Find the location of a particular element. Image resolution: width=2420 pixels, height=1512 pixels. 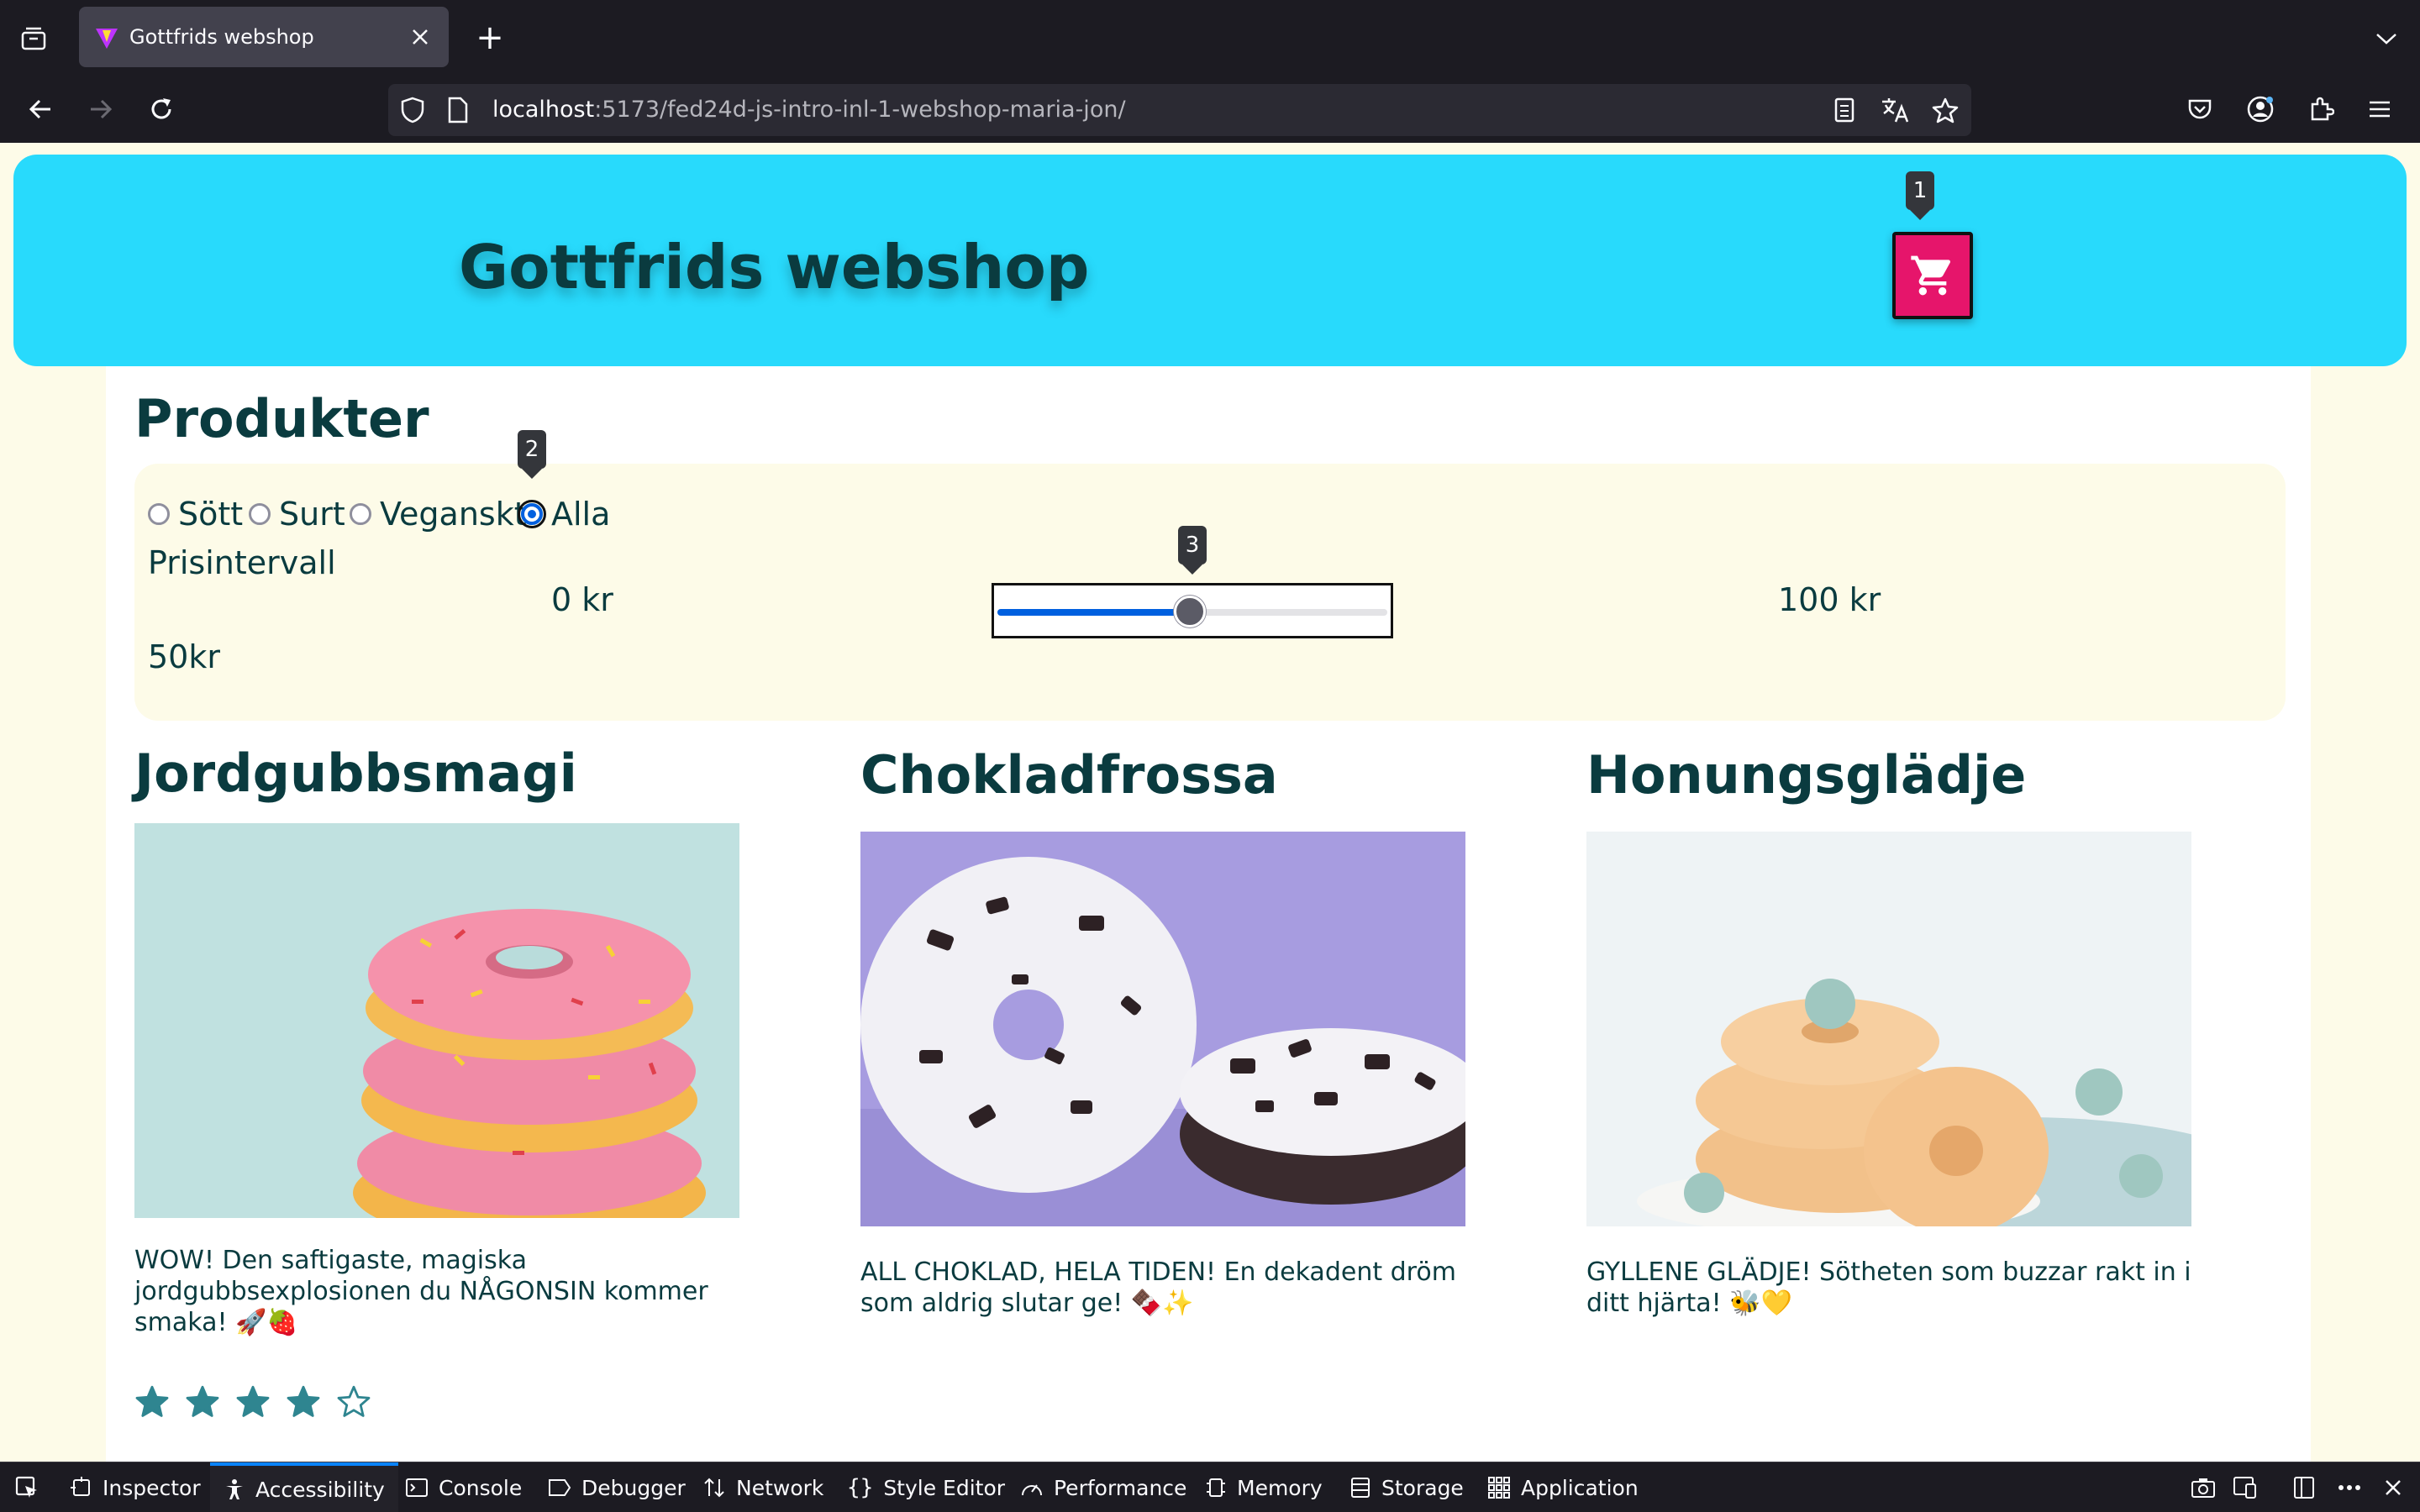

filter-option-alla: Alla is located at coordinates (564, 514).